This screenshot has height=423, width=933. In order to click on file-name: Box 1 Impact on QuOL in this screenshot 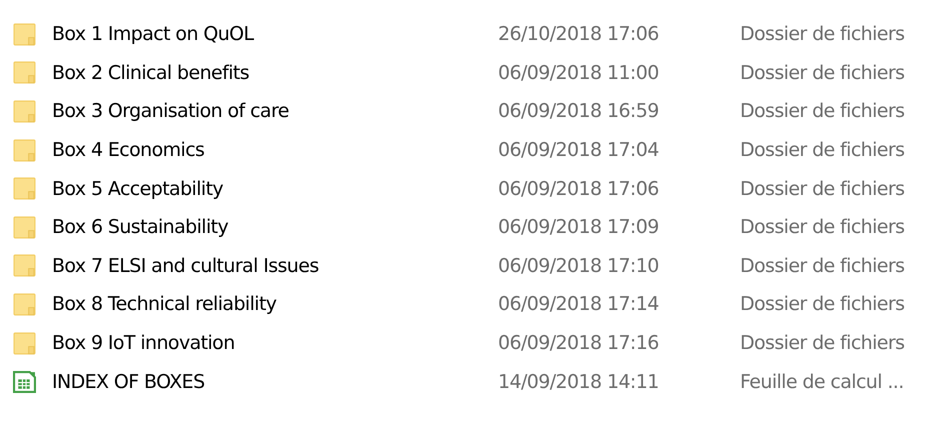, I will do `click(275, 34)`.